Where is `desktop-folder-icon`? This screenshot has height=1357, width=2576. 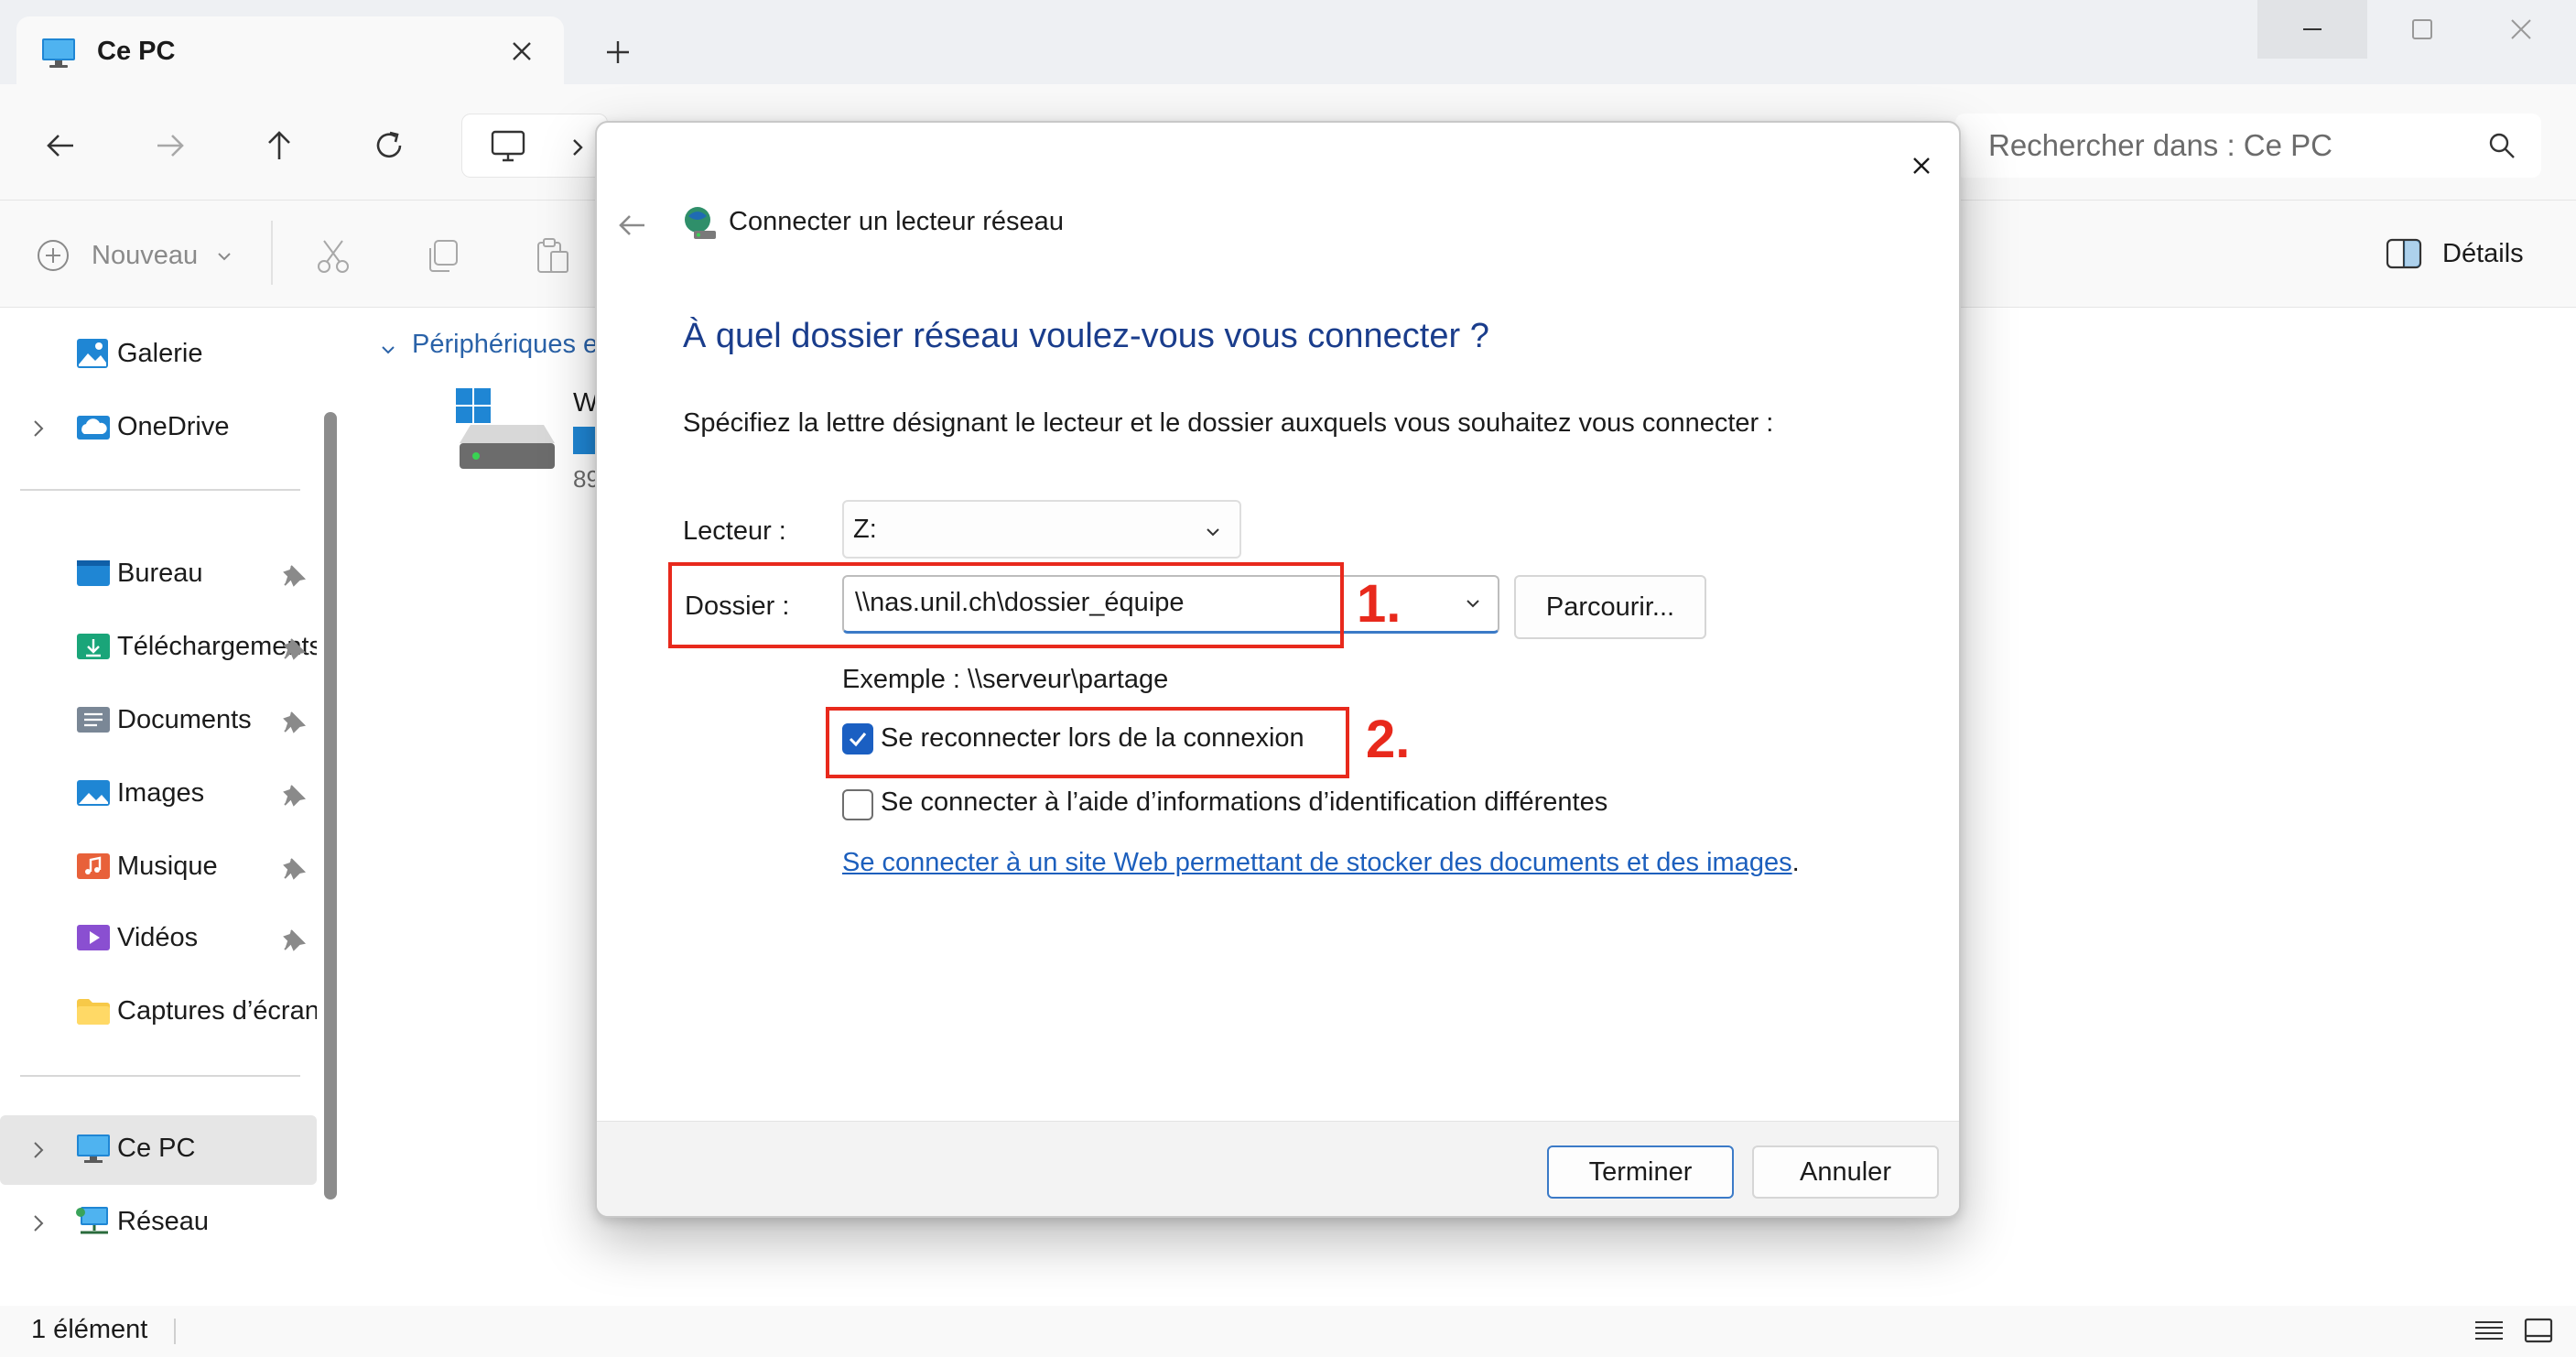
desktop-folder-icon is located at coordinates (94, 573).